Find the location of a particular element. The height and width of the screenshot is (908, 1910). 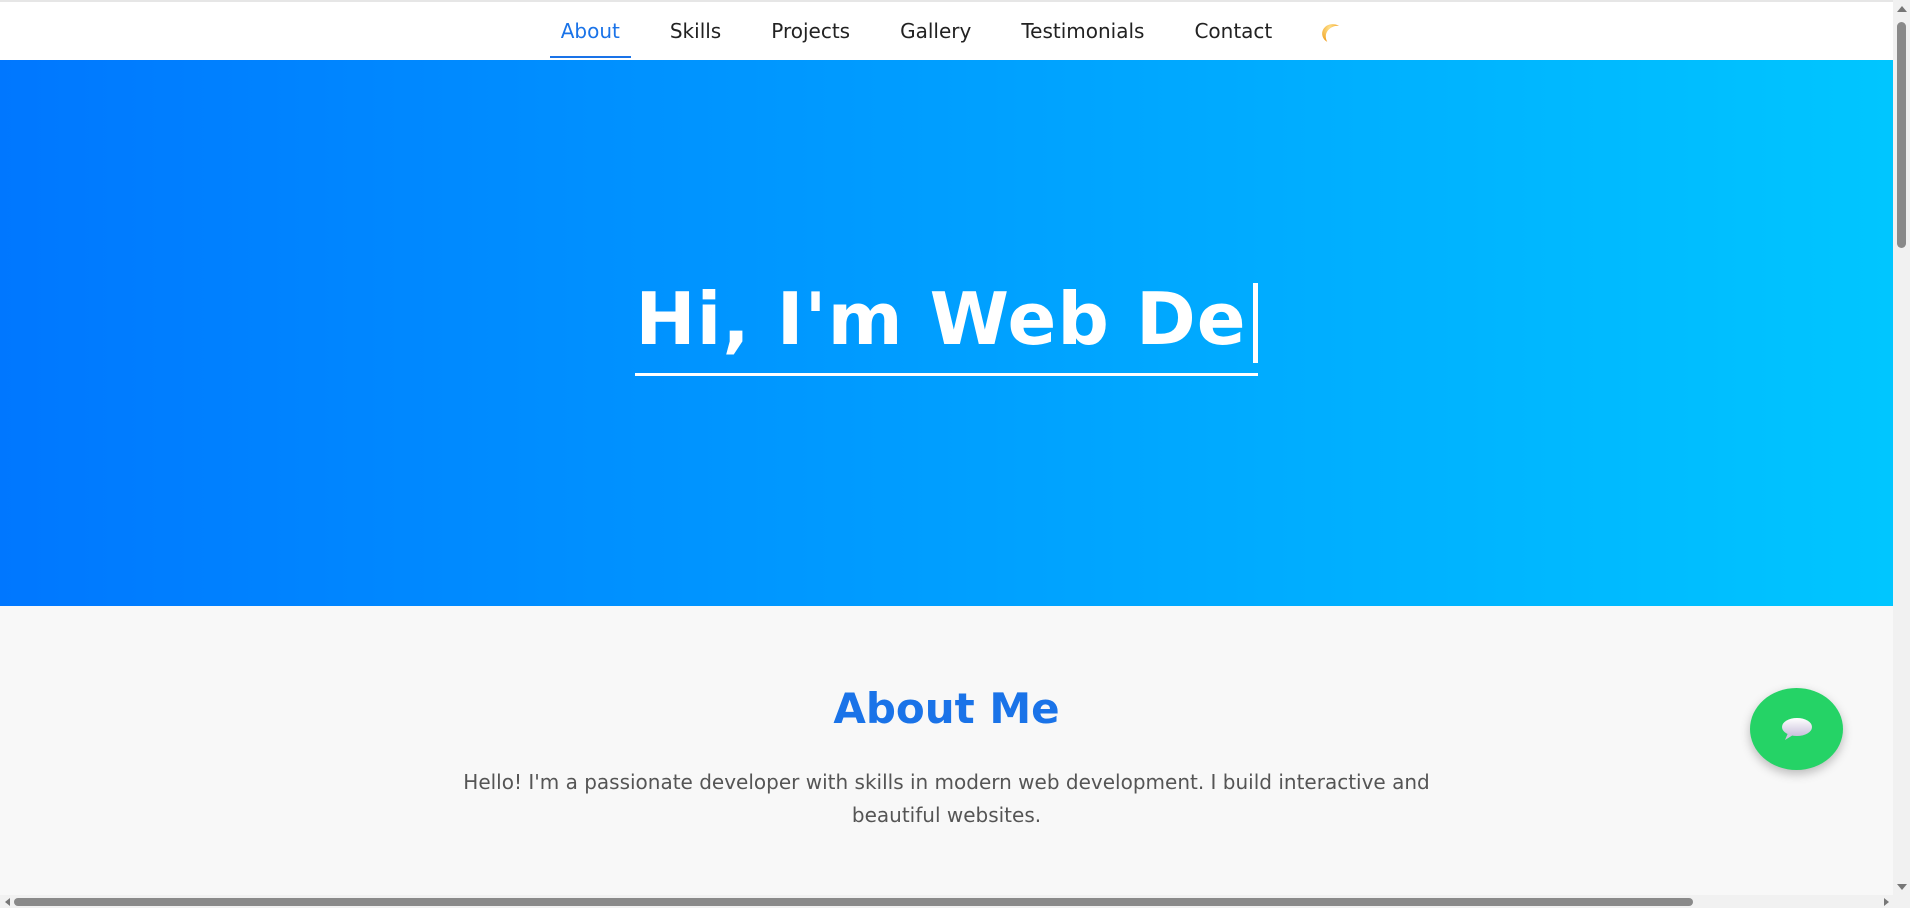

about-title: About Me is located at coordinates (946, 708).